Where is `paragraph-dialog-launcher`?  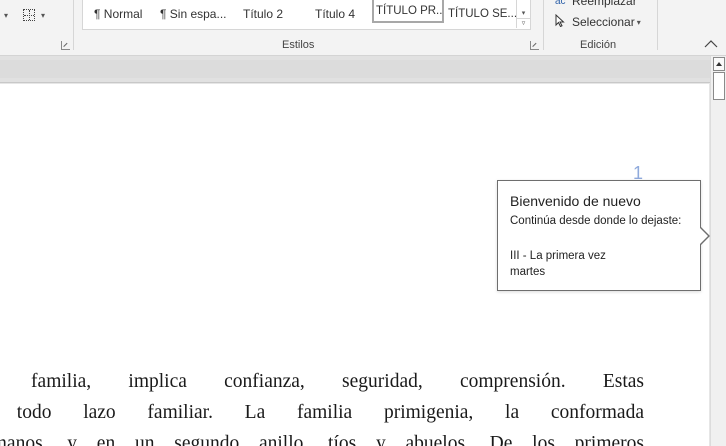 paragraph-dialog-launcher is located at coordinates (65, 45).